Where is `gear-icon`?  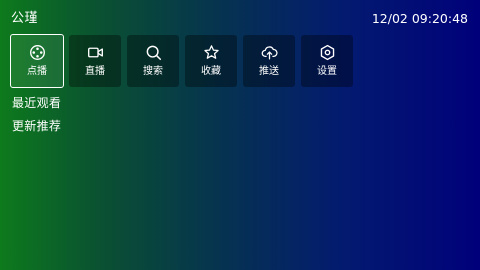
gear-icon is located at coordinates (327, 52).